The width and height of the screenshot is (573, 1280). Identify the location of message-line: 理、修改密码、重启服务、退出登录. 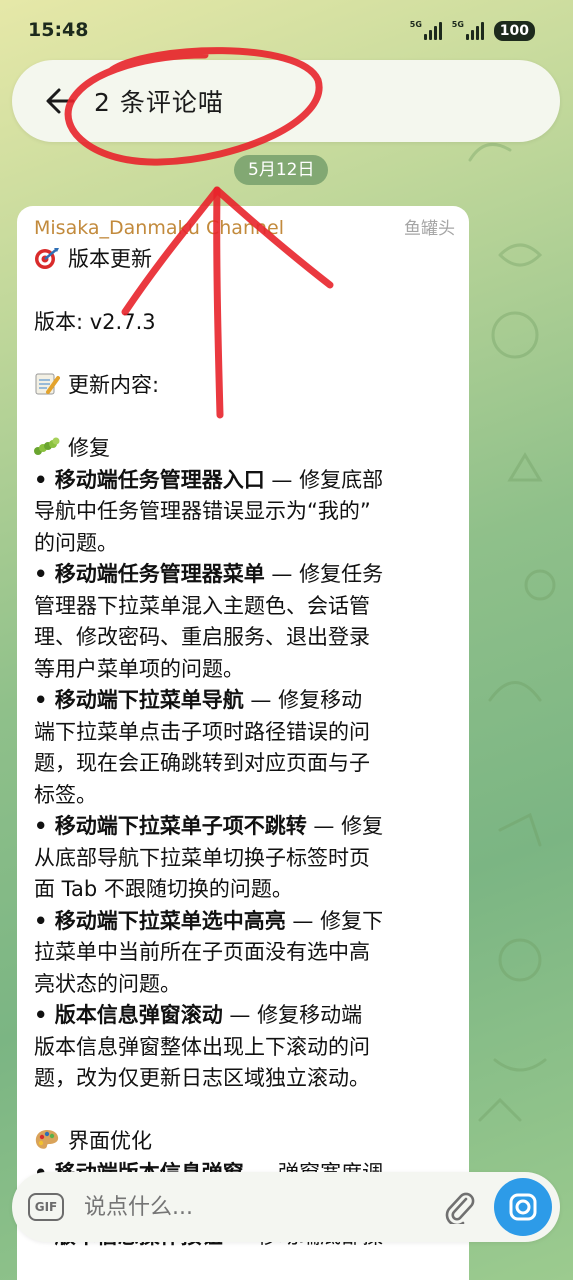
(244, 638).